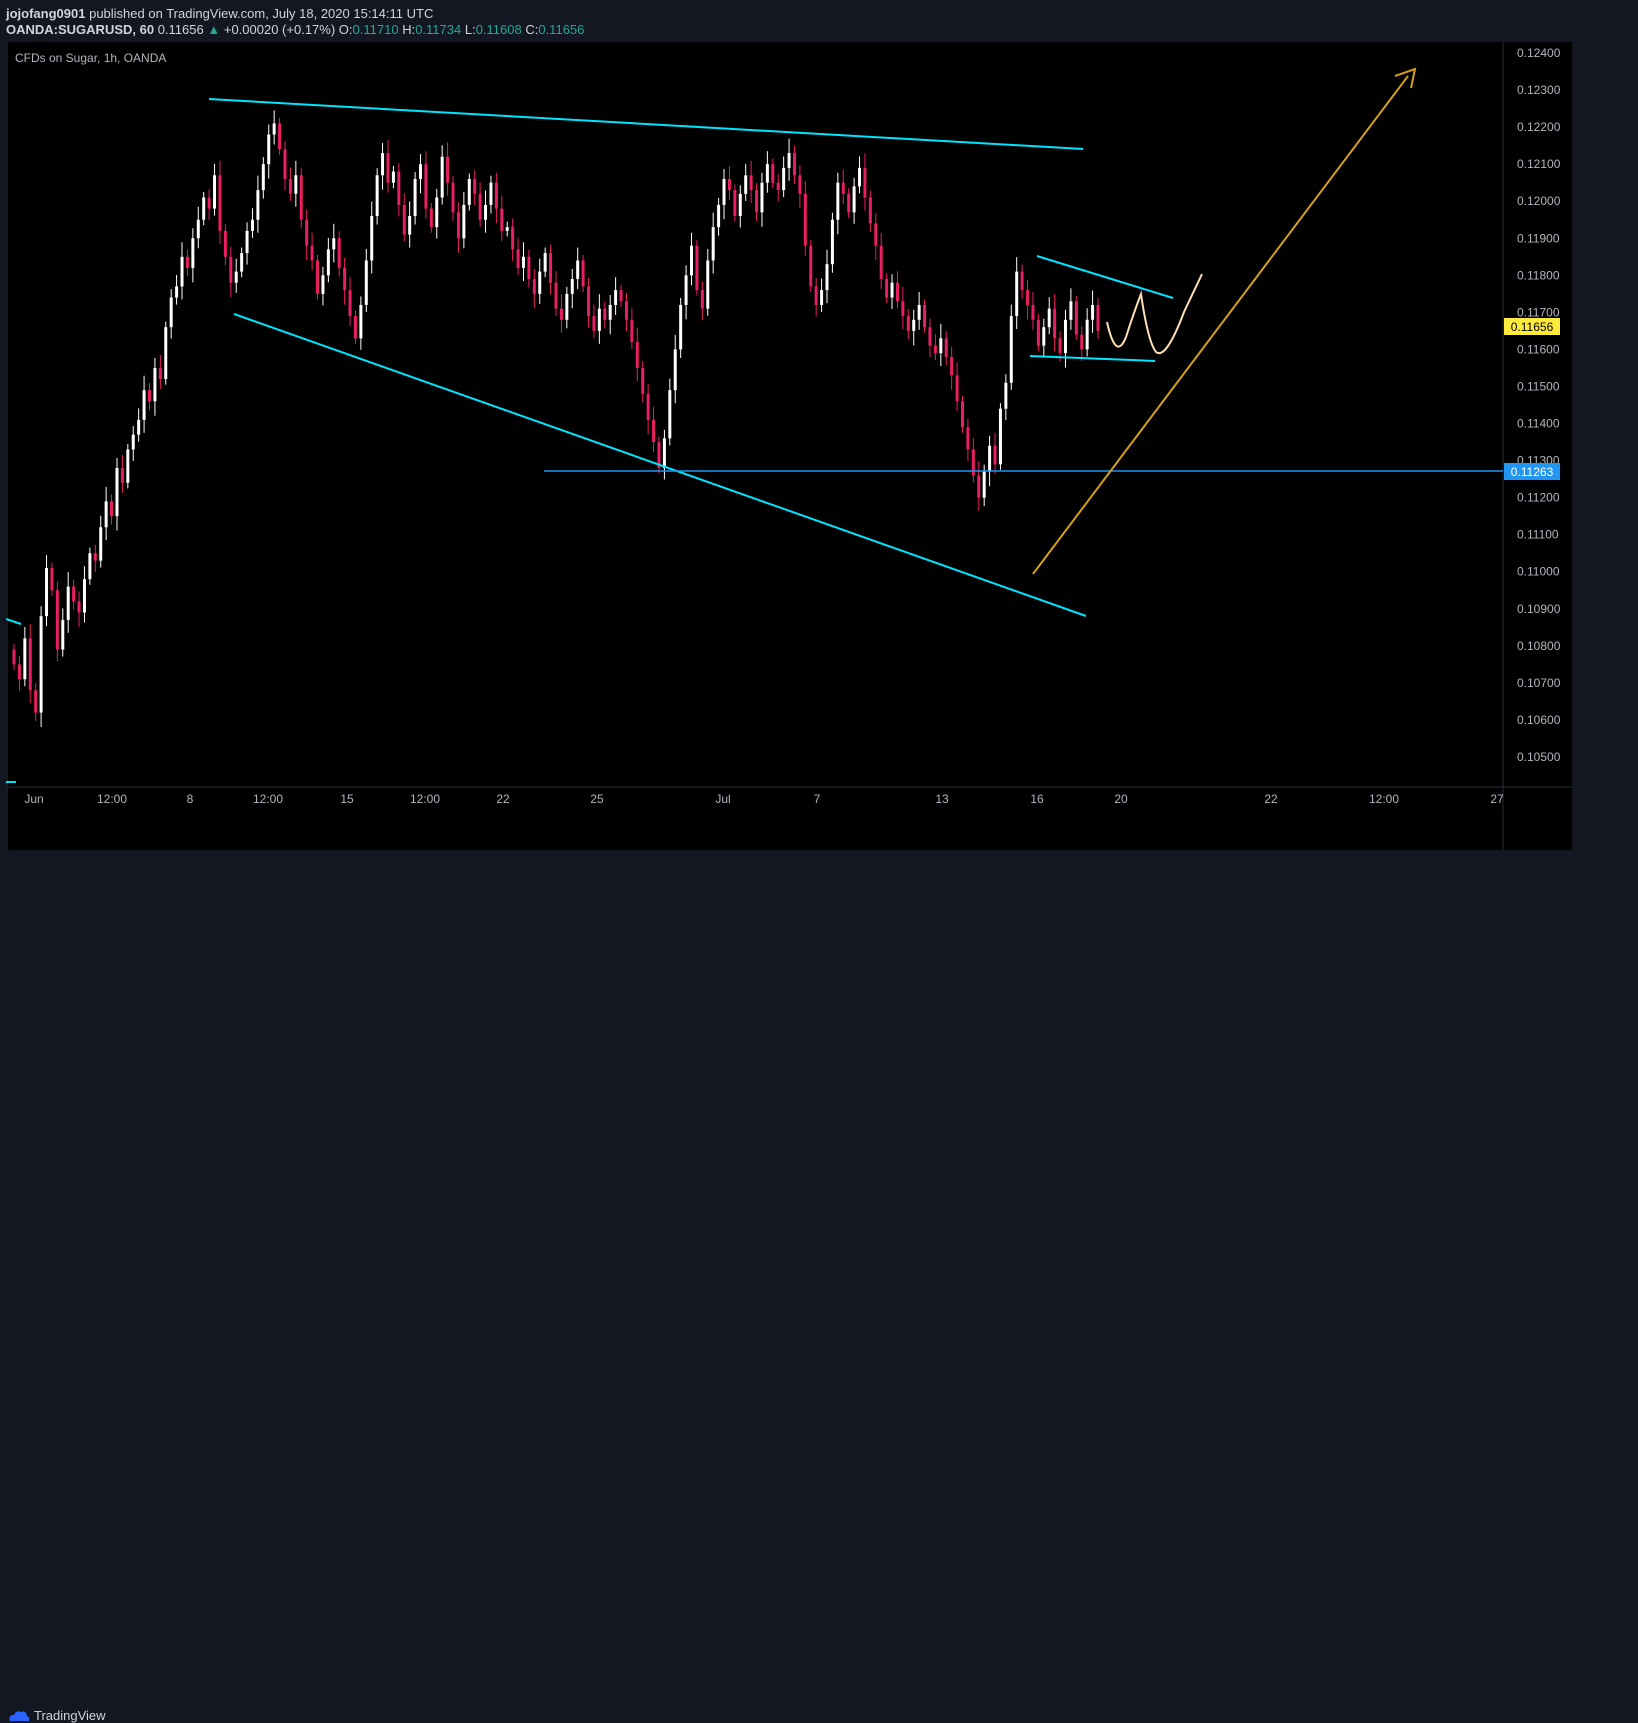 Image resolution: width=1638 pixels, height=1723 pixels. I want to click on publisher-name: jojofang0901, so click(45, 13).